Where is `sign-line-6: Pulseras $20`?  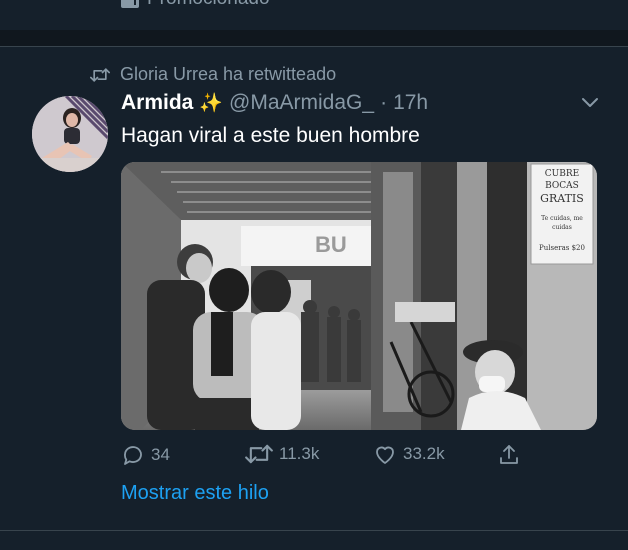
sign-line-6: Pulseras $20 is located at coordinates (562, 248).